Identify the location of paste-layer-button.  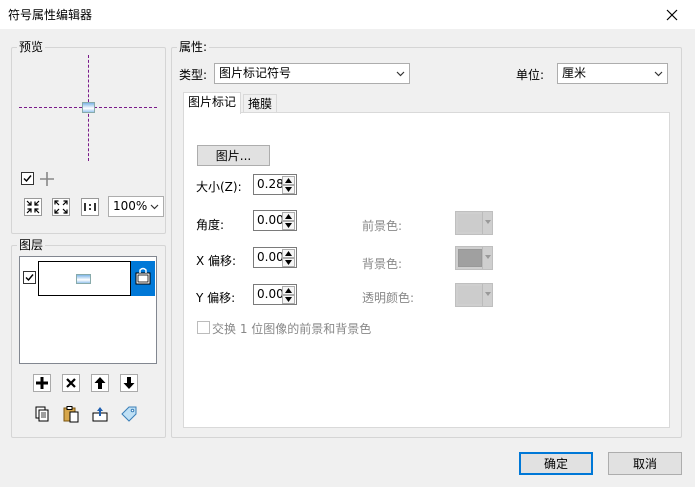
(71, 414).